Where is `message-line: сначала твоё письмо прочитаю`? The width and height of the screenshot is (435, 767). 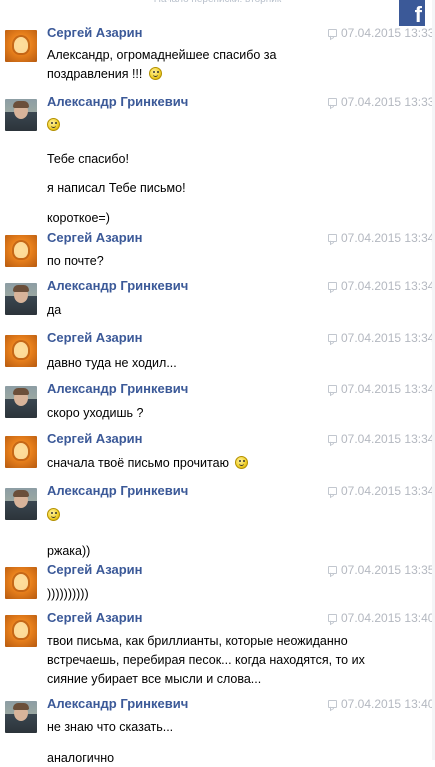 message-line: сначала твоё письмо прочитаю is located at coordinates (148, 463).